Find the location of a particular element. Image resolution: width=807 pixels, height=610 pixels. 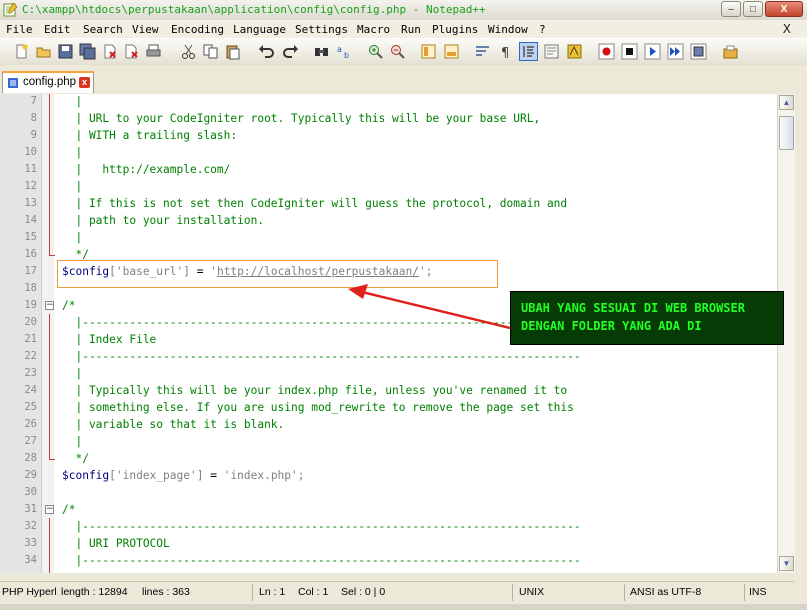

code-line: 11 | http://example.com/ is located at coordinates (127, 169).